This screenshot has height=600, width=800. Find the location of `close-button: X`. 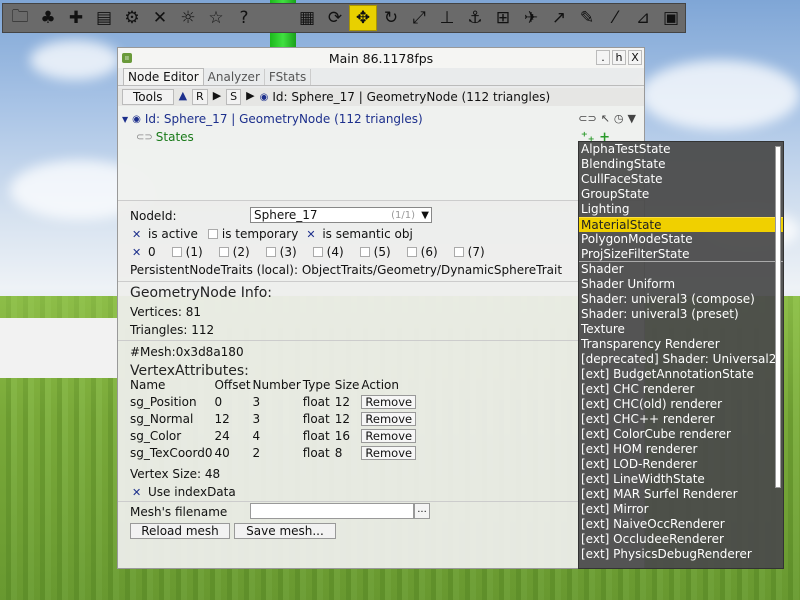

close-button: X is located at coordinates (635, 57).